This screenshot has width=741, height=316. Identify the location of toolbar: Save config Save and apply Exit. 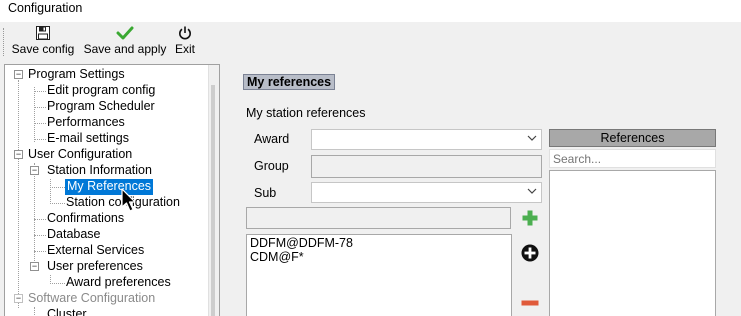
(370, 42).